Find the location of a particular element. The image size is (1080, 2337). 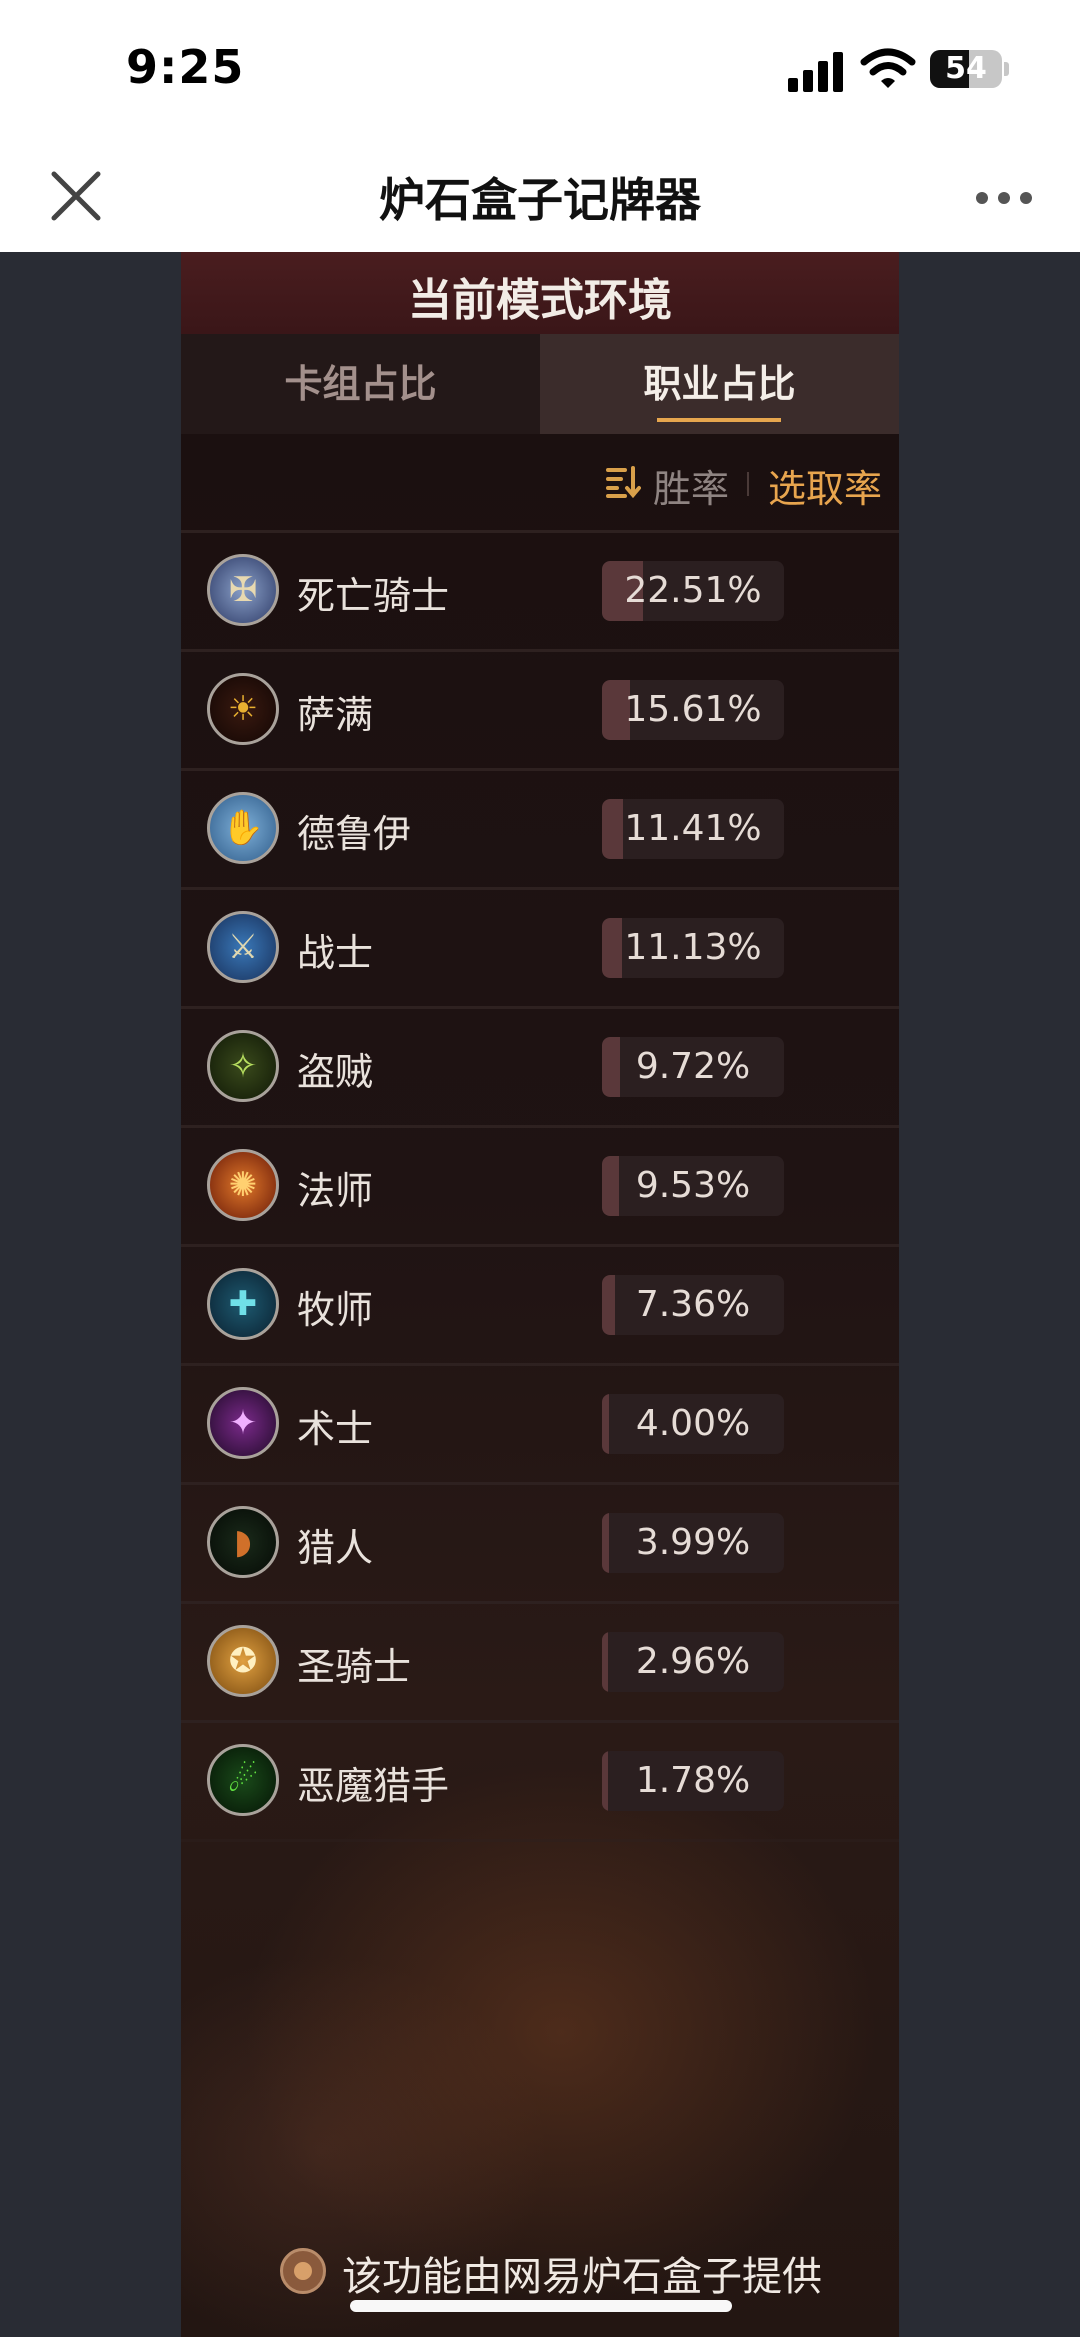

pick-rate-value: 2.96% is located at coordinates (693, 1661).